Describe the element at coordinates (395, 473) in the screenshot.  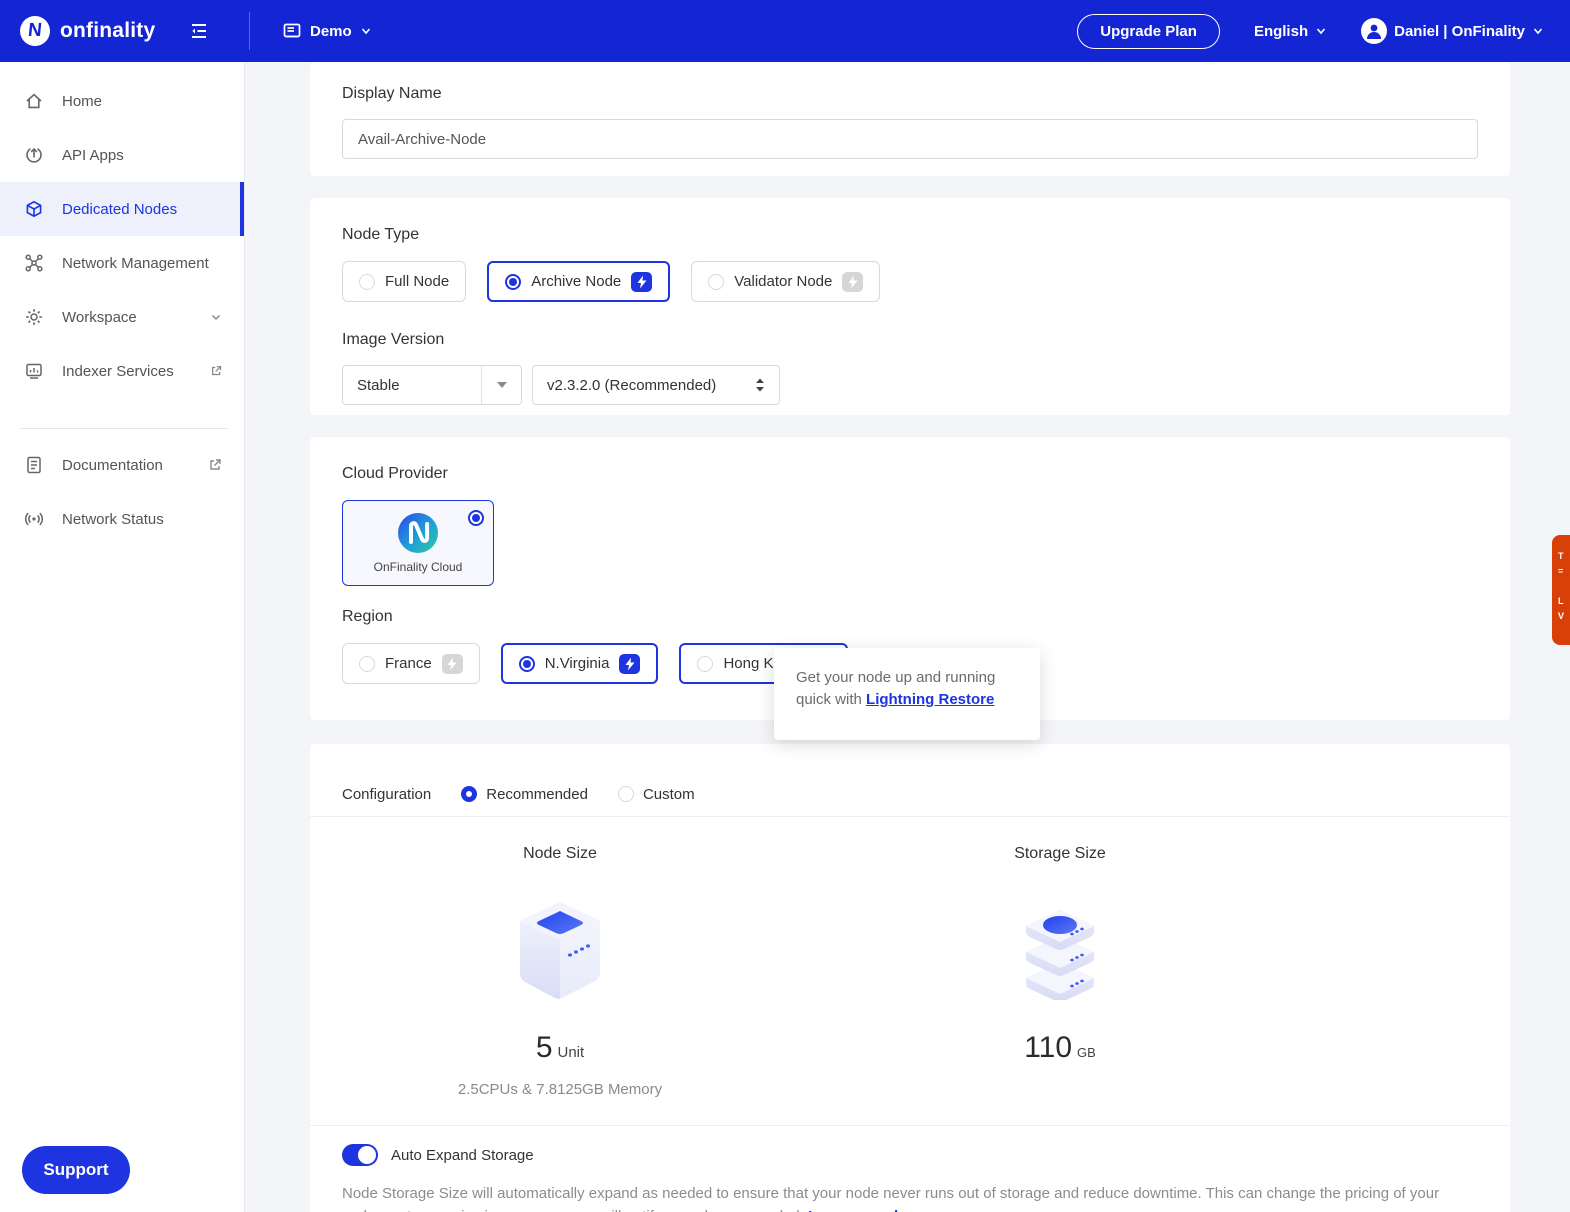
I see `cloud-provider-label: Cloud Provider` at that location.